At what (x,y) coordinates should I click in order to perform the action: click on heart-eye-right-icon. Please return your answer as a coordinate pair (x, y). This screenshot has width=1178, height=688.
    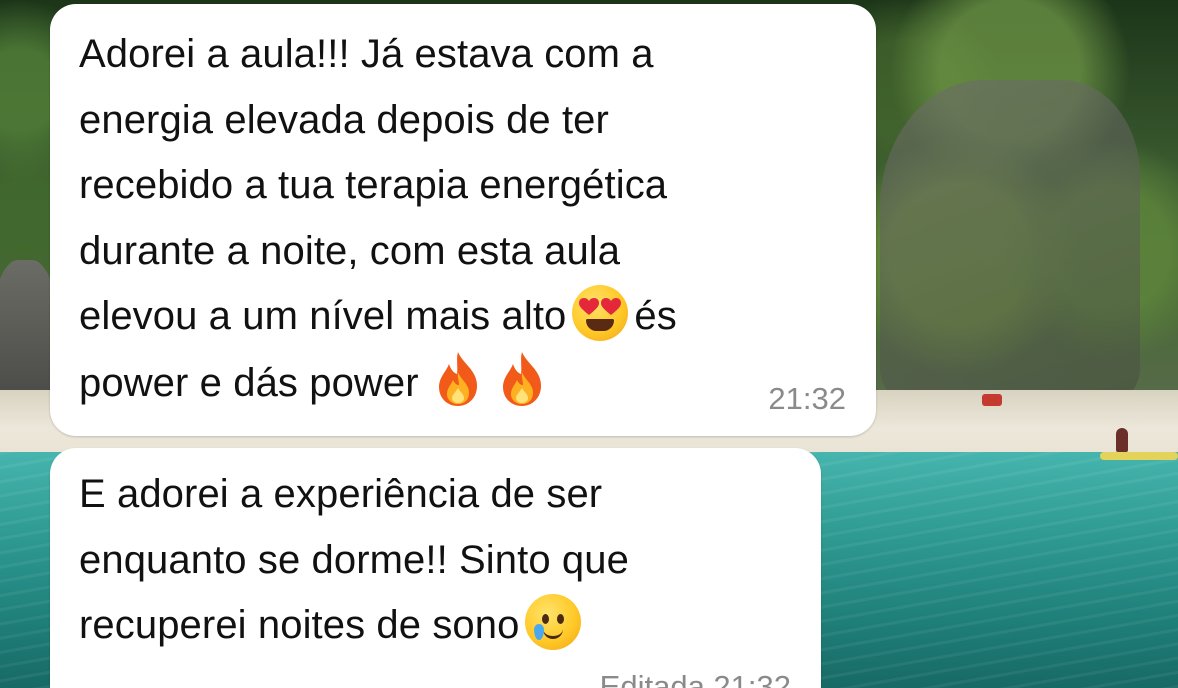
    Looking at the image, I should click on (611, 306).